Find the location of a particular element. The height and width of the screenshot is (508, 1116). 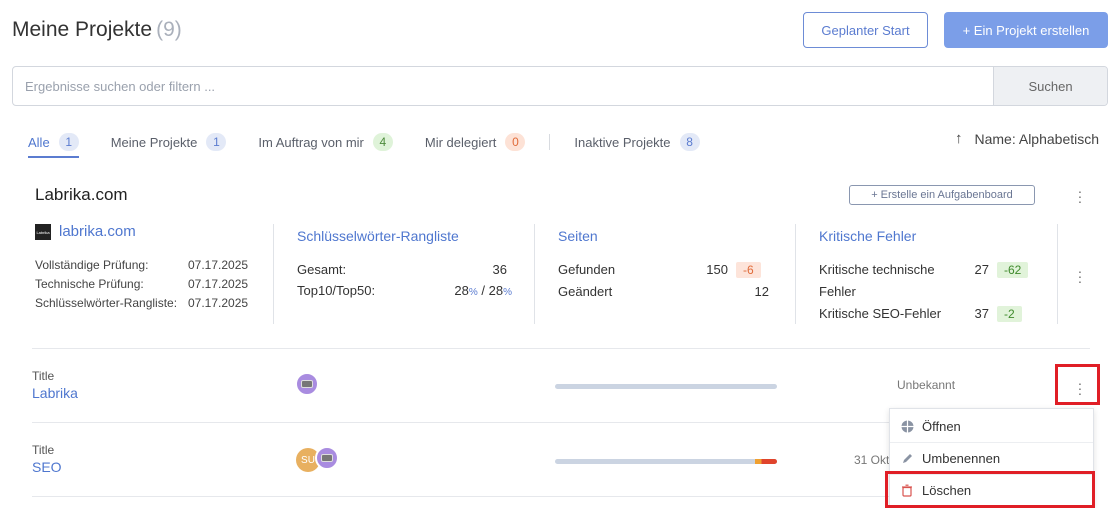

tab-on-my-behalf: Im Auftrag von mir 4 is located at coordinates (325, 142).